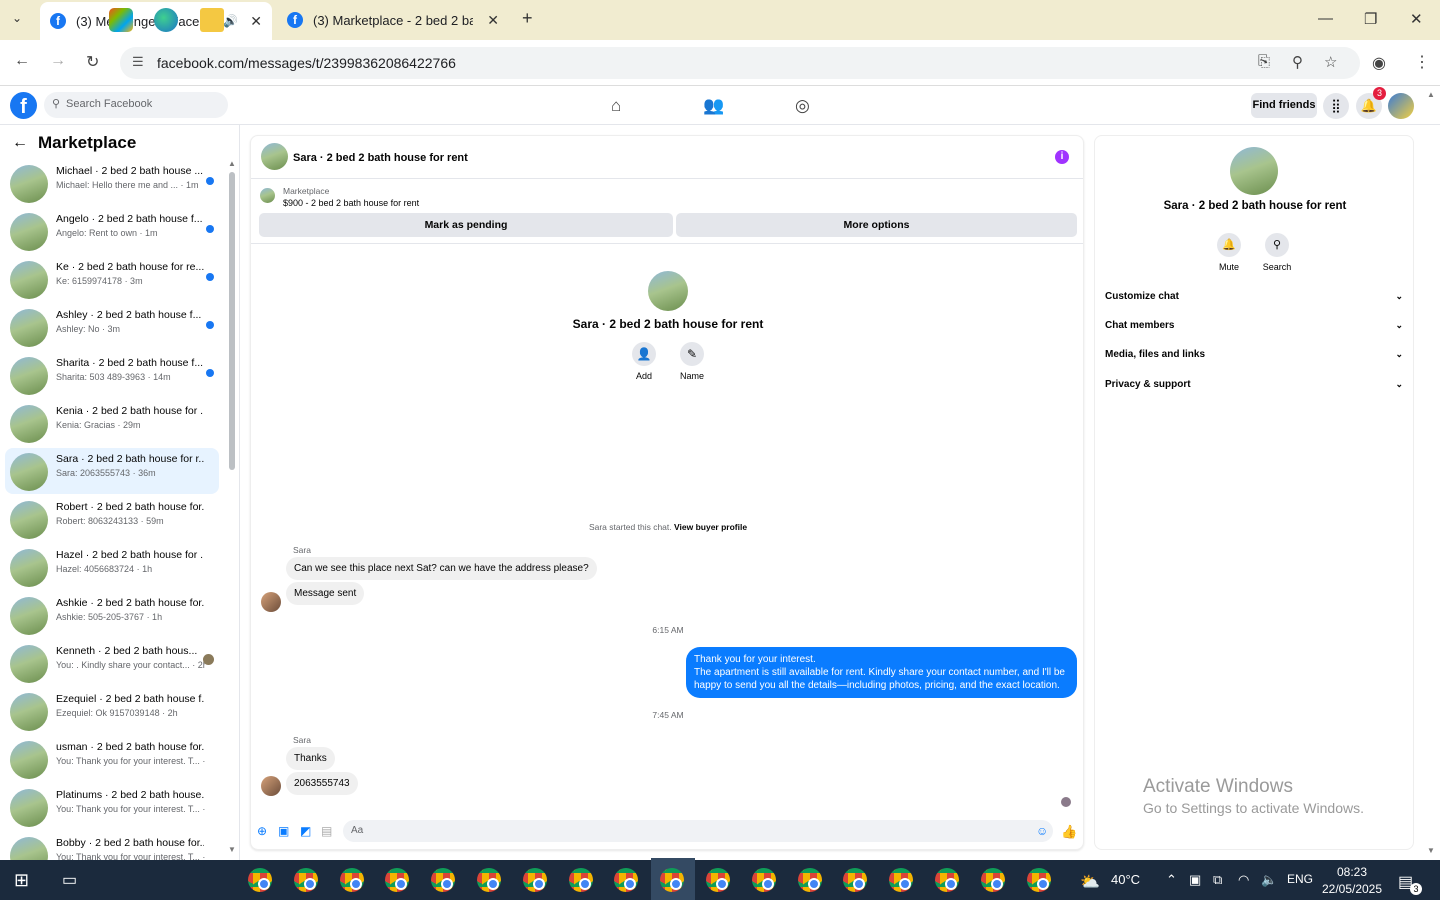  Describe the element at coordinates (21, 880) in the screenshot. I see `windows-start-icon: ⊞` at that location.